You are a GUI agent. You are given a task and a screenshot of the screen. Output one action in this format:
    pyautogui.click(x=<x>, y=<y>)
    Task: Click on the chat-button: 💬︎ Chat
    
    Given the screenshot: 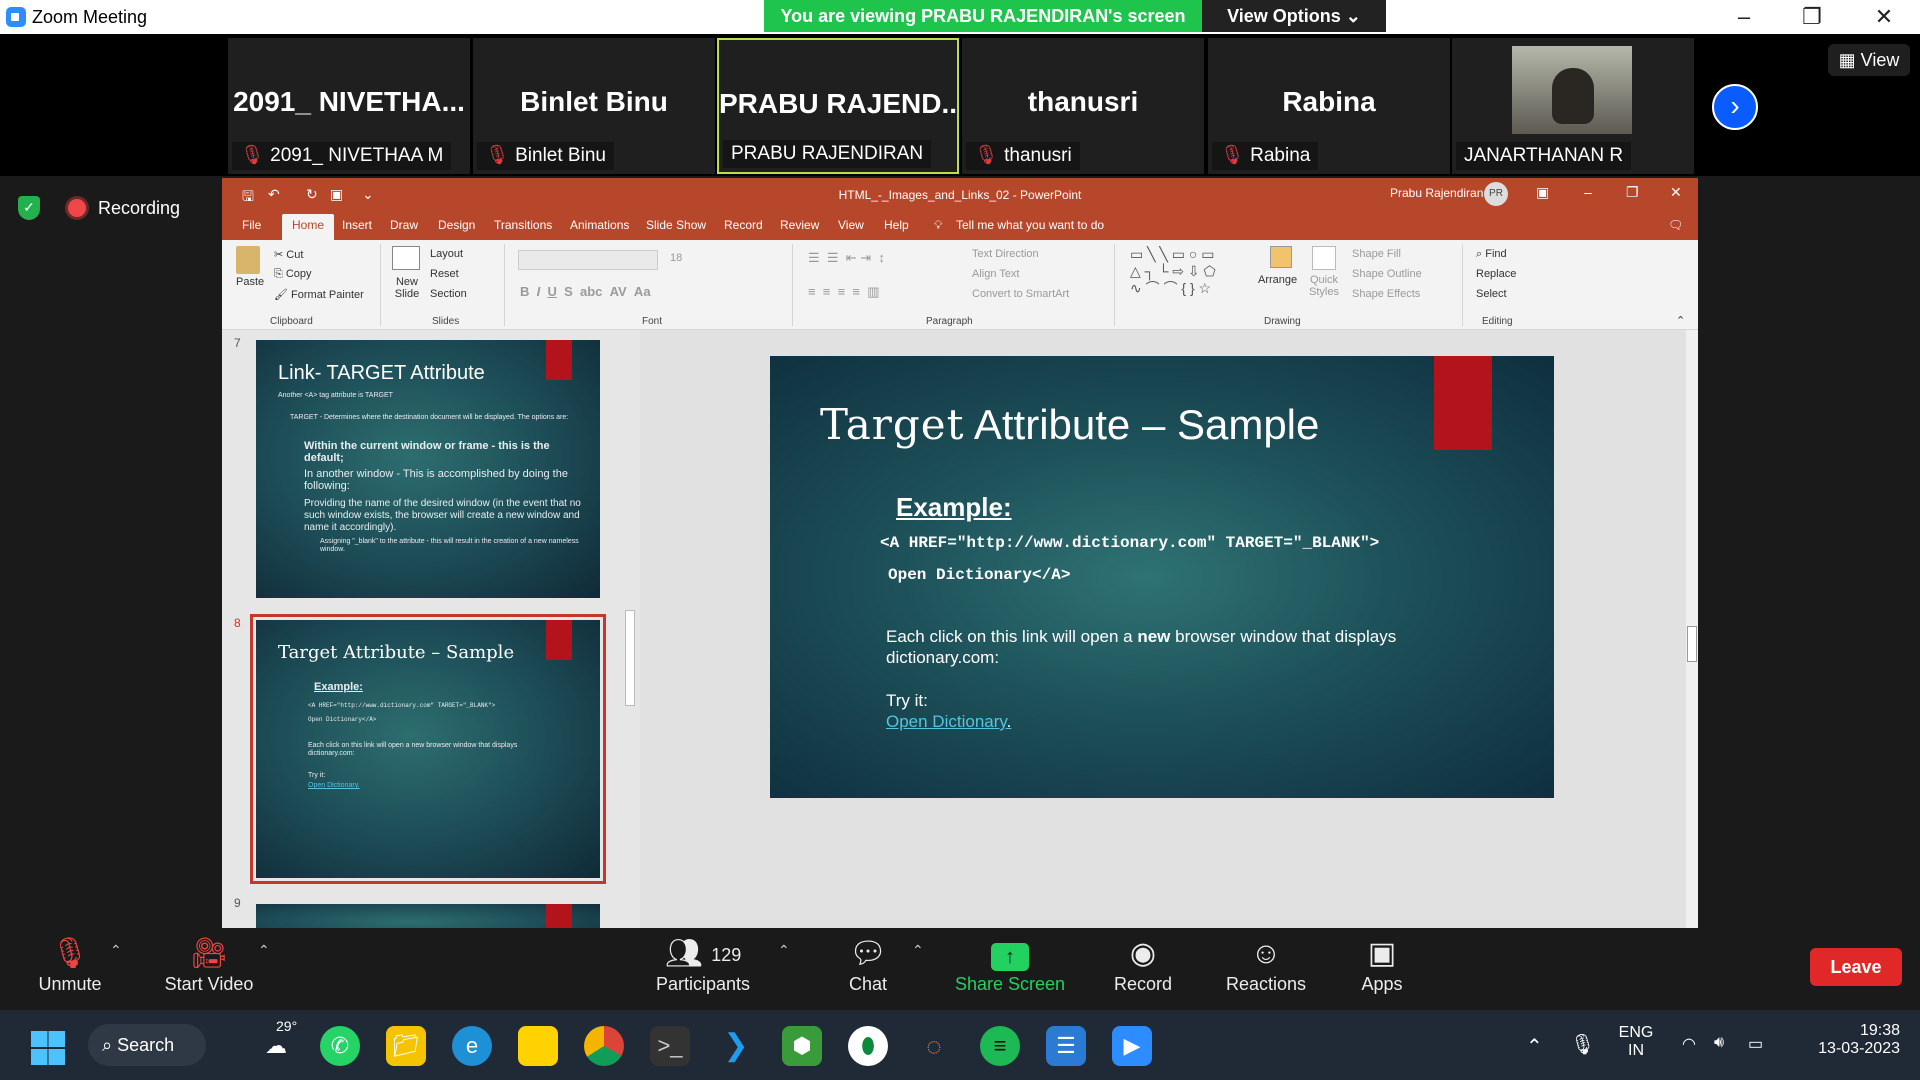 What is the action you would take?
    pyautogui.click(x=868, y=964)
    